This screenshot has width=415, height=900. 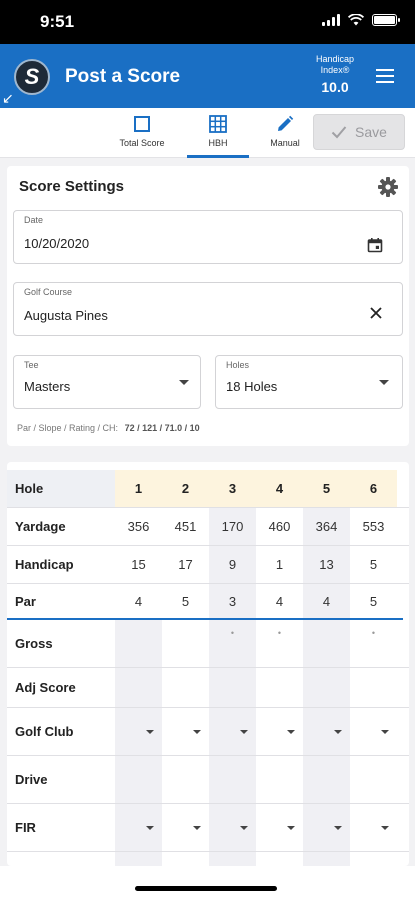 I want to click on tab-hbh: HBH, so click(x=218, y=131).